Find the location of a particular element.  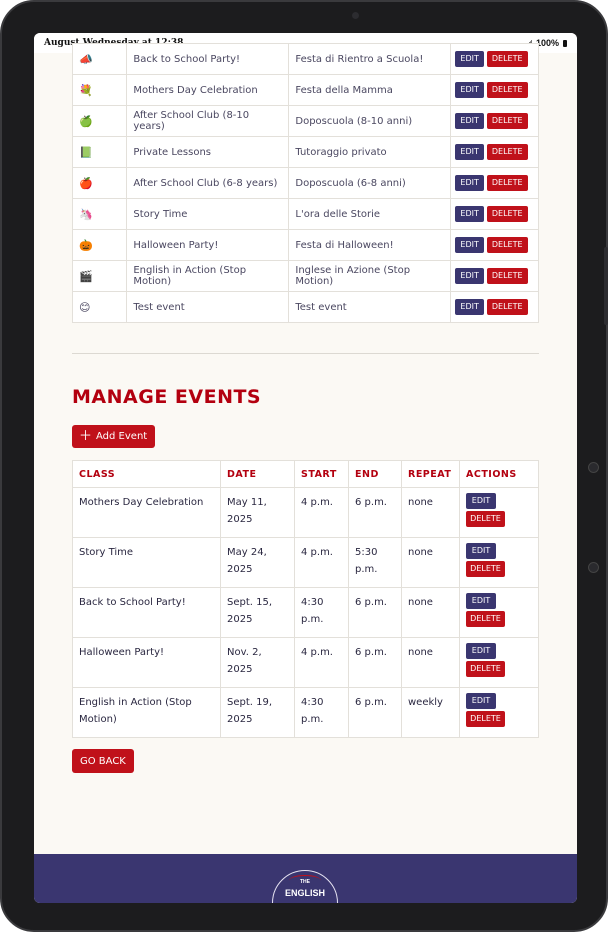

class-name-it: Doposcuola (6-8 anni) is located at coordinates (370, 183).